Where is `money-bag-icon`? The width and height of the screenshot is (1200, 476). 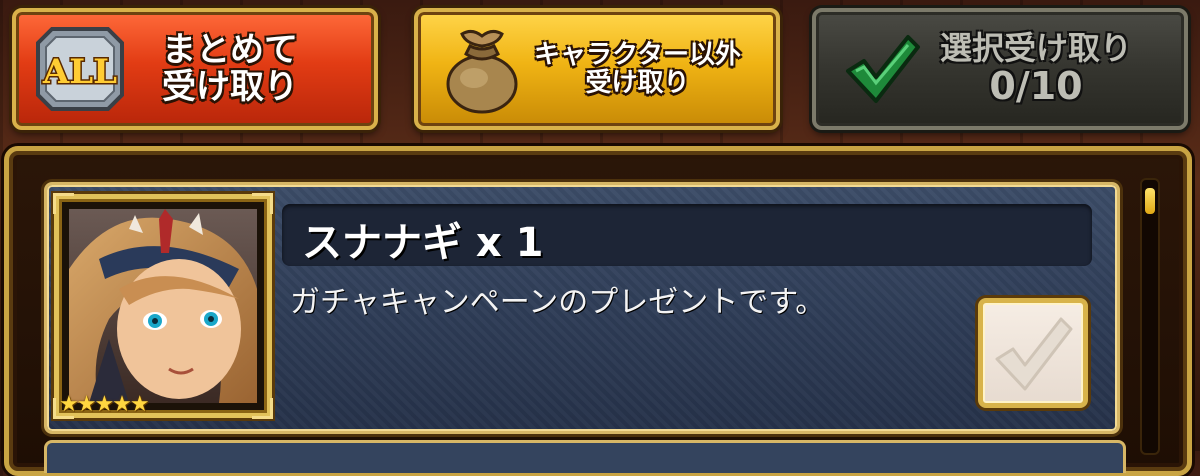 money-bag-icon is located at coordinates (482, 69).